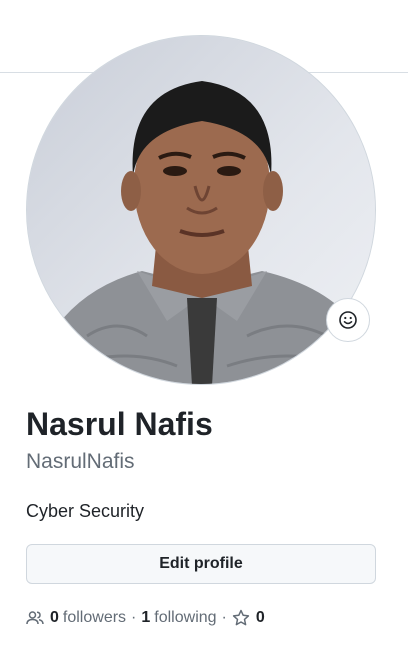 This screenshot has height=646, width=408. What do you see at coordinates (80, 461) in the screenshot?
I see `profile-username: NasrulNafis` at bounding box center [80, 461].